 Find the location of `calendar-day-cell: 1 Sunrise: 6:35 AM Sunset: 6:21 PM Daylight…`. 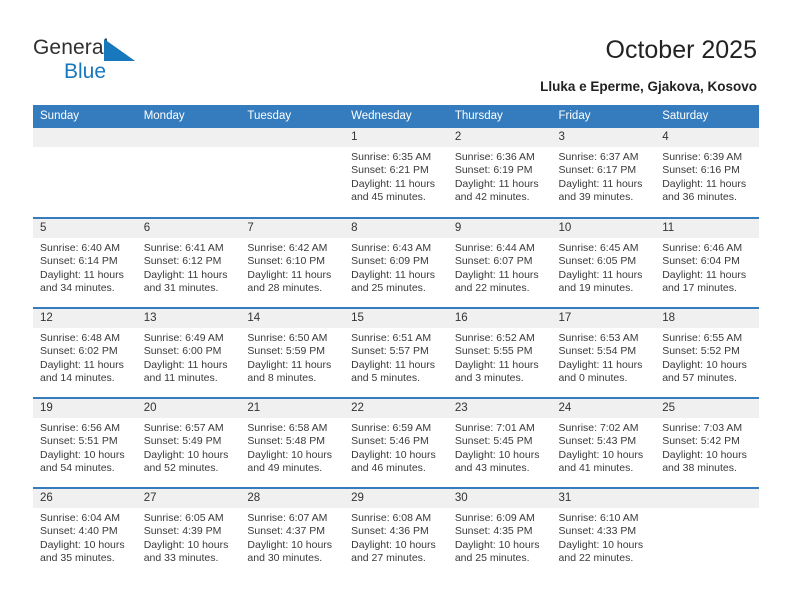

calendar-day-cell: 1 Sunrise: 6:35 AM Sunset: 6:21 PM Daylight… is located at coordinates (396, 173).